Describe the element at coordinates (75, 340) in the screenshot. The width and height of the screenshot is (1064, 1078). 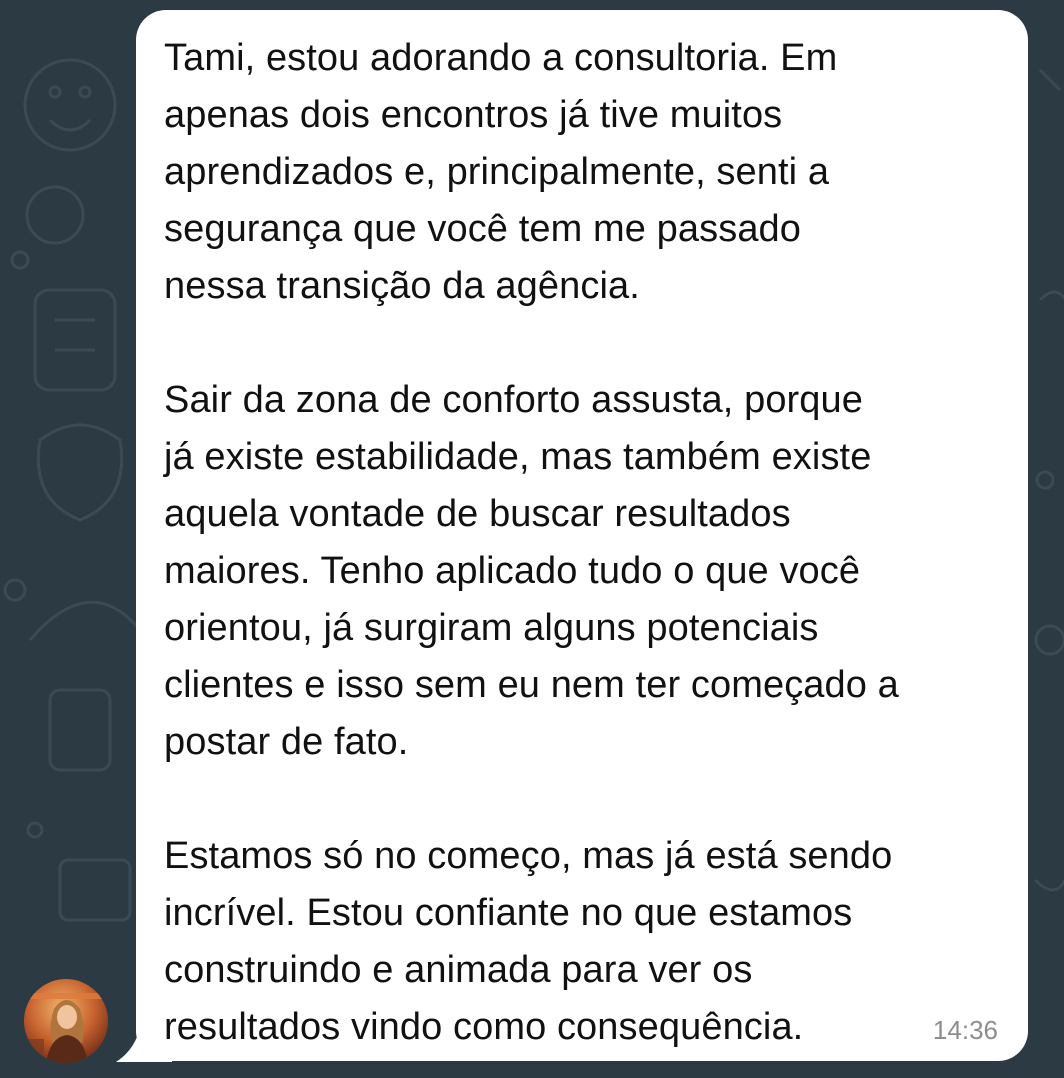
I see `calculator-doodle-icon` at that location.